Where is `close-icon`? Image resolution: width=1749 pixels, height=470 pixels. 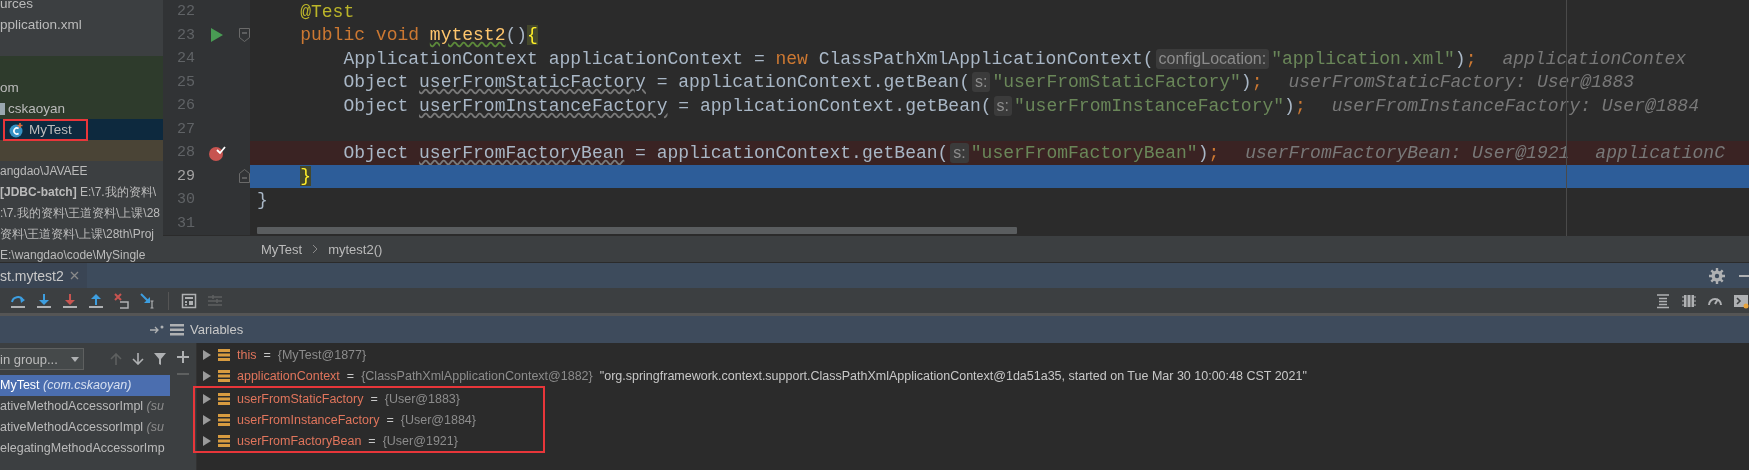 close-icon is located at coordinates (74, 275).